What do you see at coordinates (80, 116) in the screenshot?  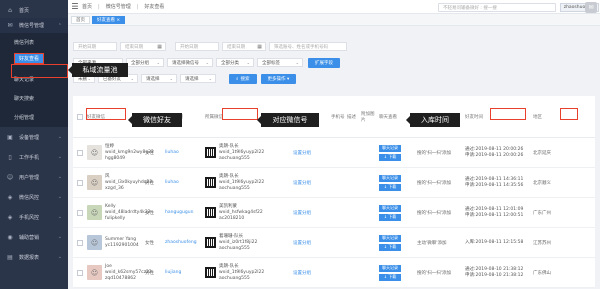 I see `select-all-checkbox` at bounding box center [80, 116].